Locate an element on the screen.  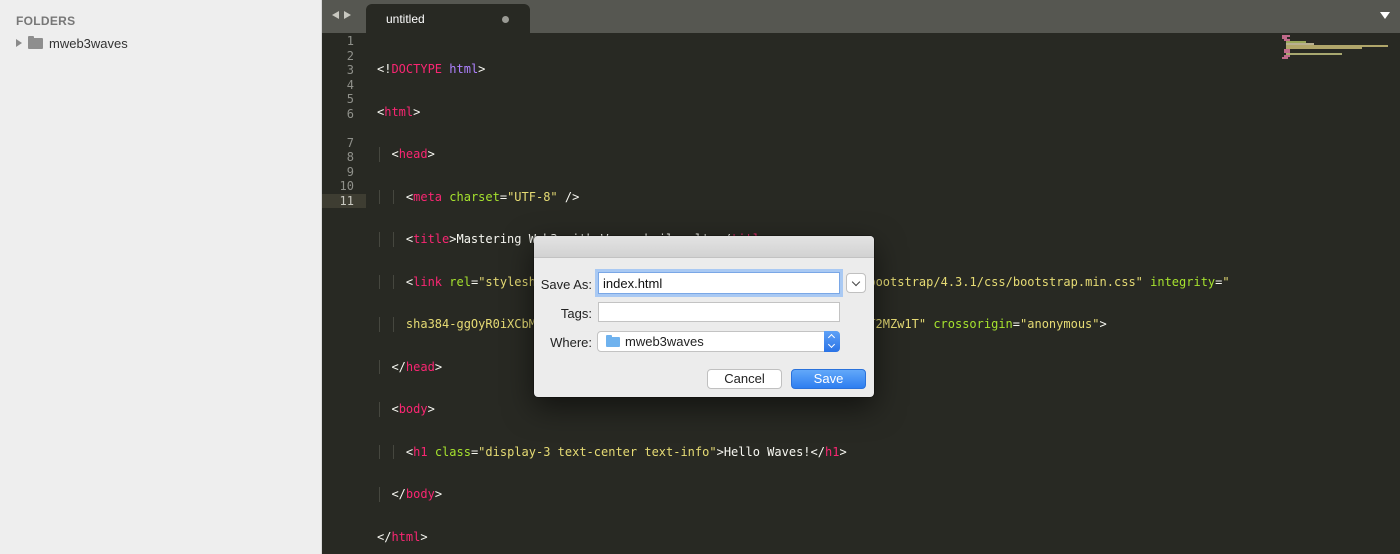
attribute-name: charset is located at coordinates (474, 196).